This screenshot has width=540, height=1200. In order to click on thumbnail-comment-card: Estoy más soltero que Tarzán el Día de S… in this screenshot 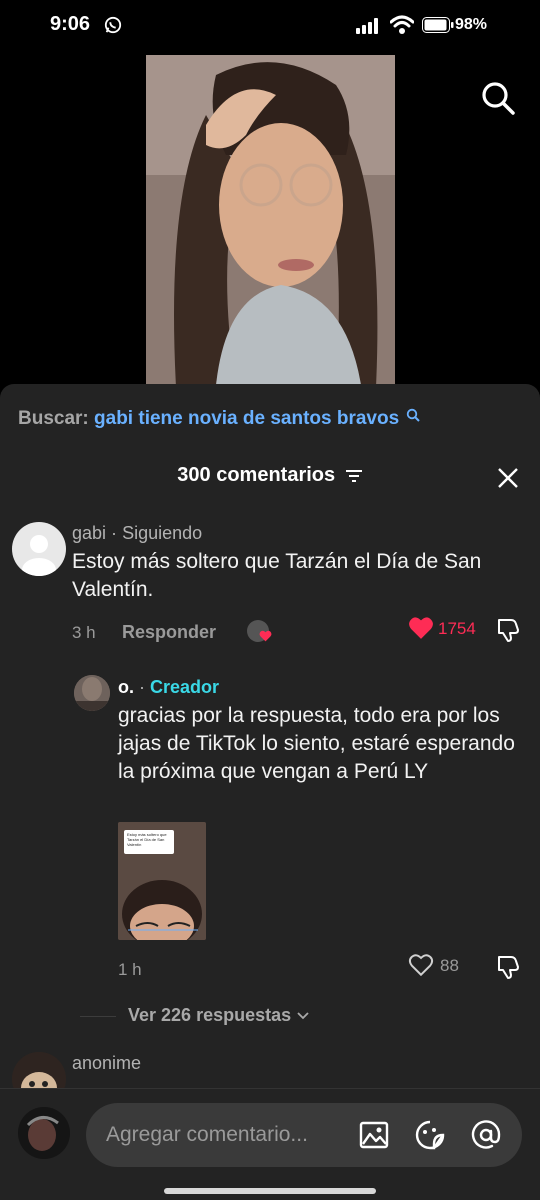, I will do `click(149, 842)`.